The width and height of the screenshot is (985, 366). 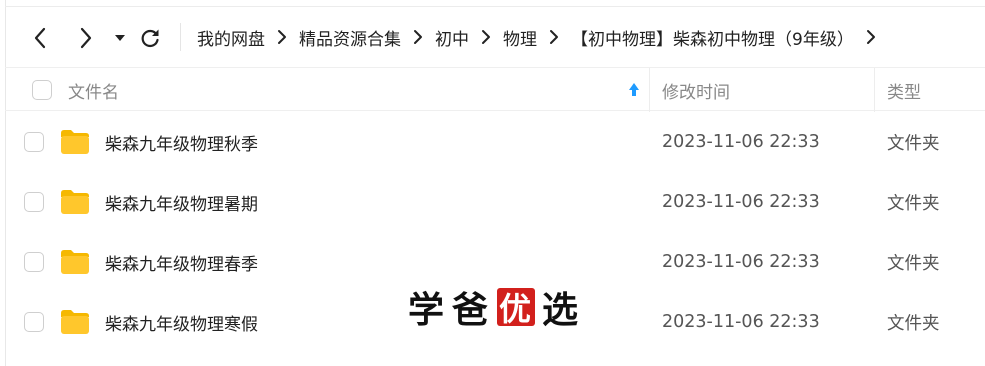 I want to click on file-name: 柴森九年级物理春季, so click(x=181, y=262).